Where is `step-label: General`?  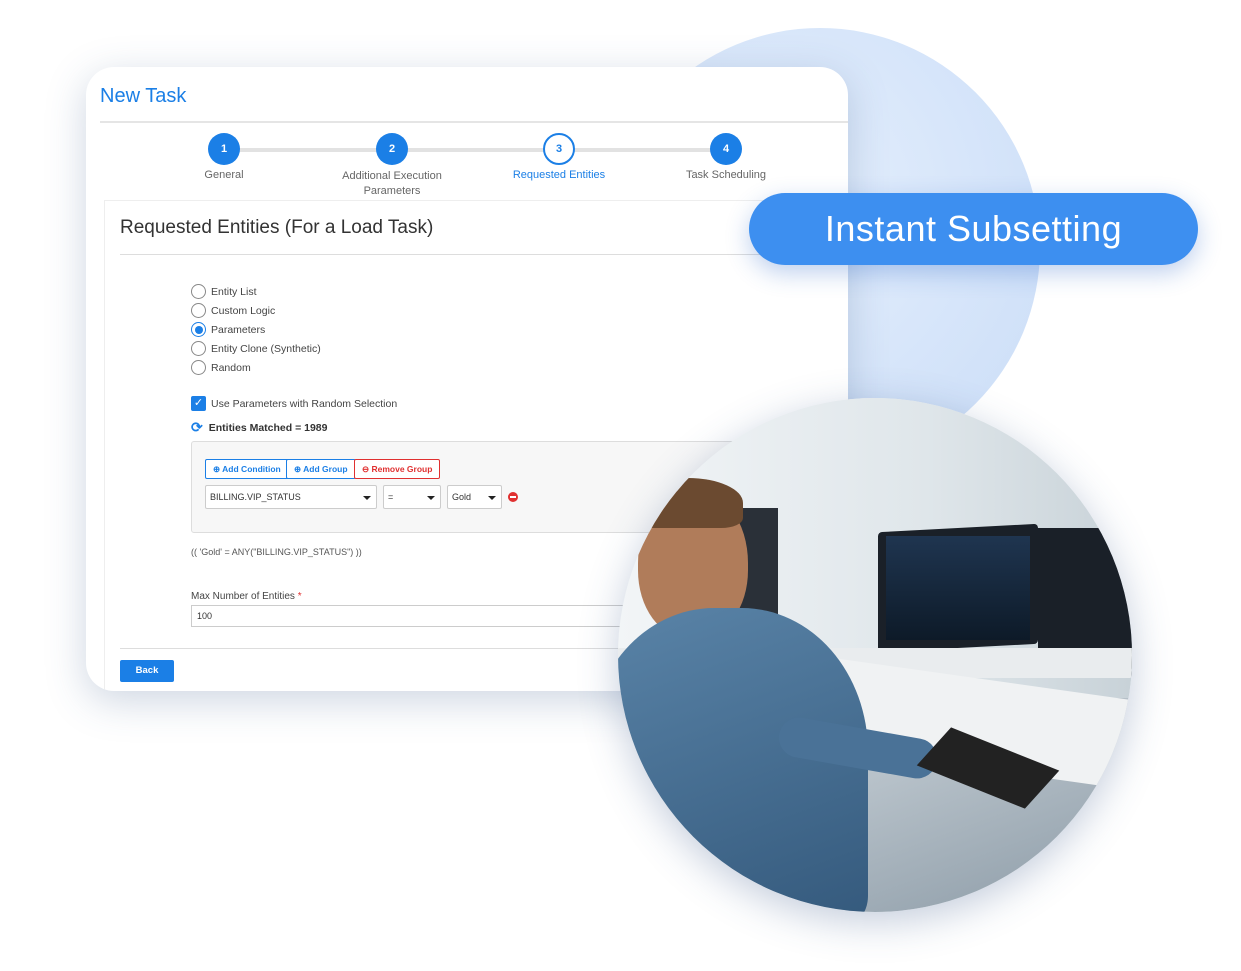
step-label: General is located at coordinates (224, 175).